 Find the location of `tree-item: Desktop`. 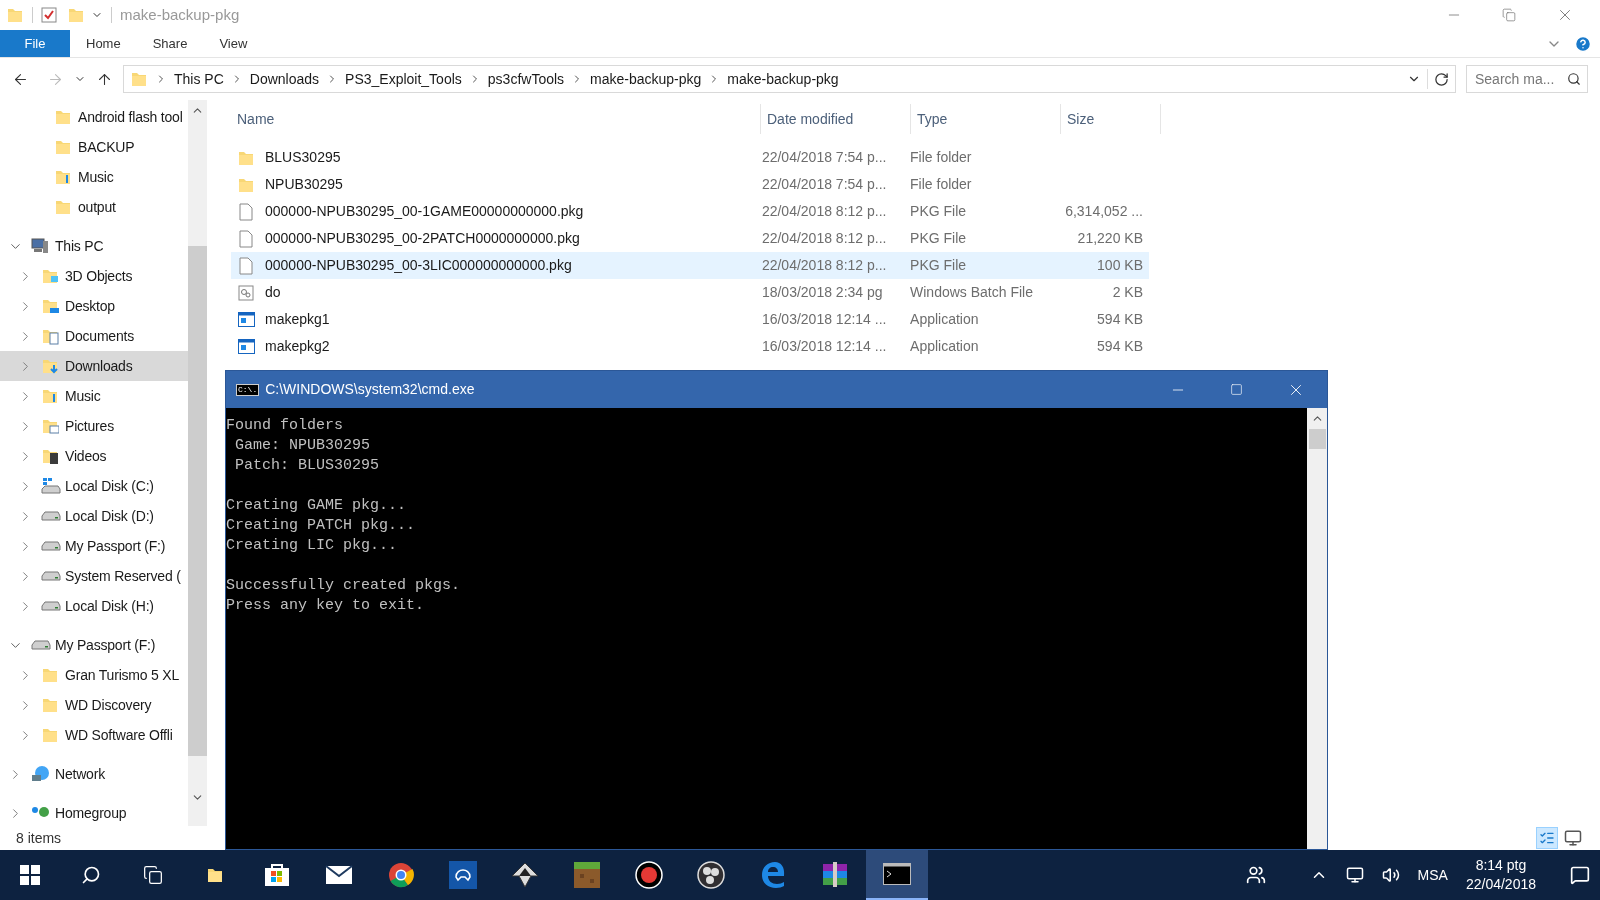

tree-item: Desktop is located at coordinates (94, 306).